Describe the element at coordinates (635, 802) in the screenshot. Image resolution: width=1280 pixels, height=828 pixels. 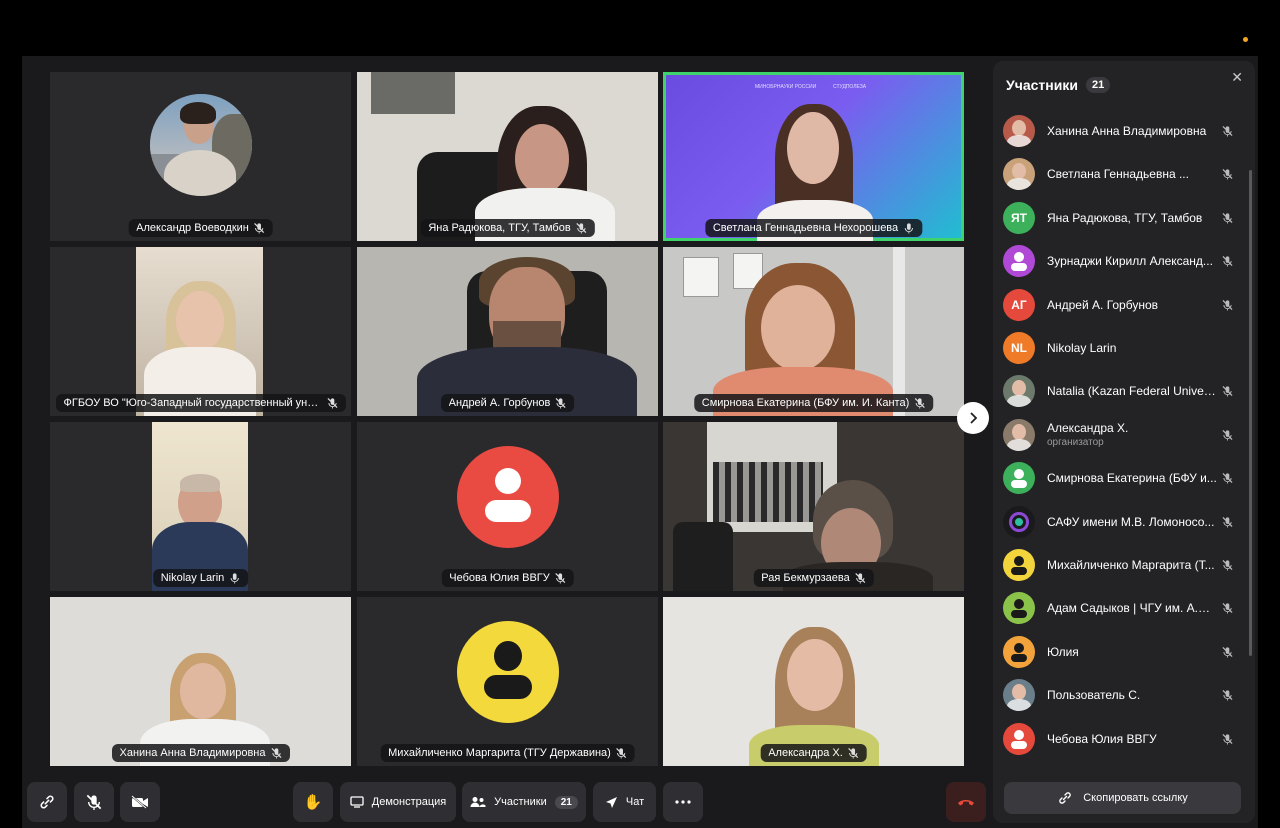
I see `chat-label: Чат` at that location.